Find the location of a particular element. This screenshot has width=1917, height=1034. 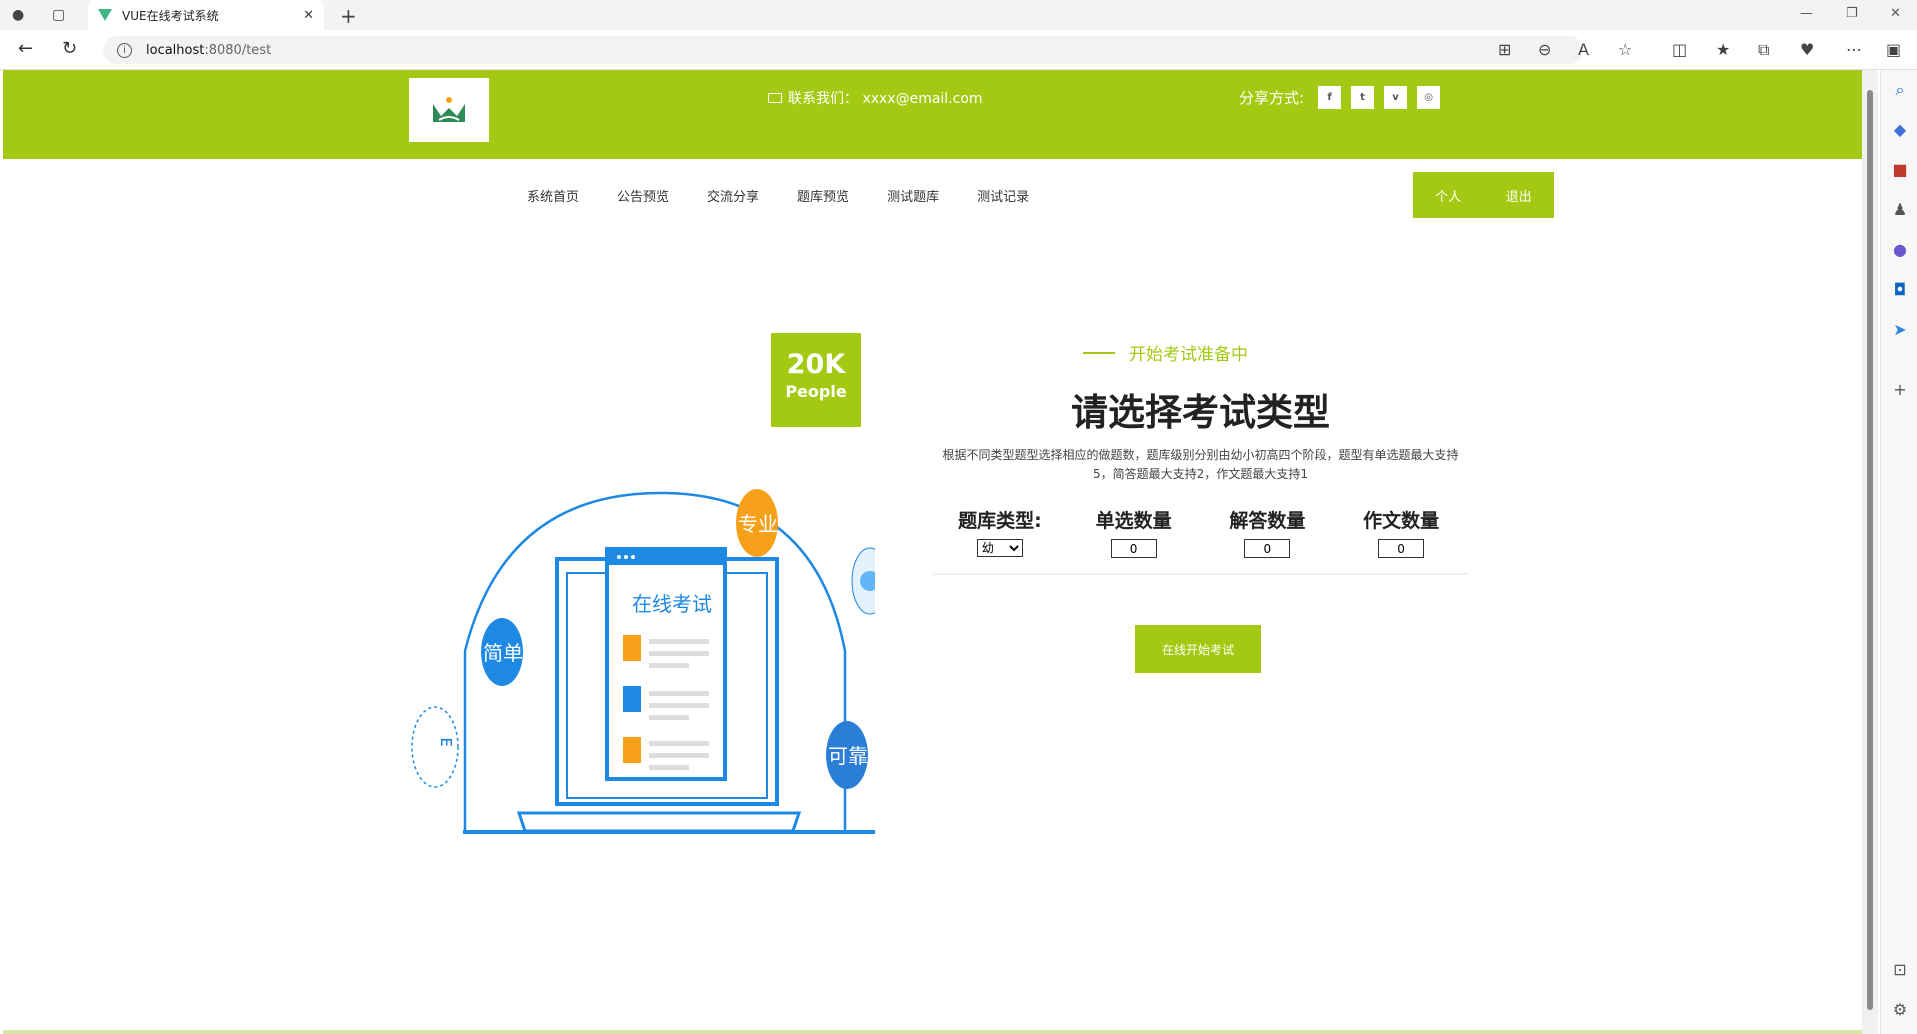

nav-item-bank-preview: 题库预览 is located at coordinates (823, 195).